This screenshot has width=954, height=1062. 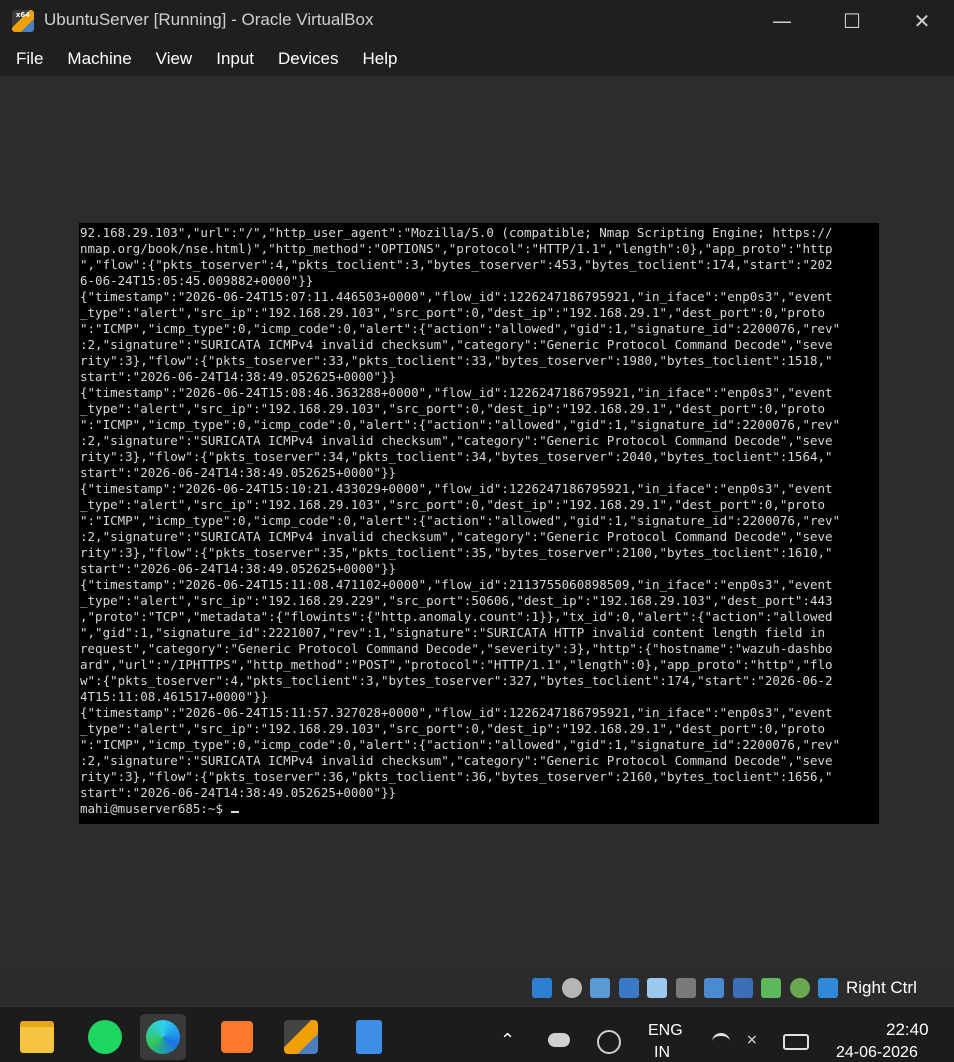 What do you see at coordinates (308, 59) in the screenshot?
I see `menu-devices: Devices` at bounding box center [308, 59].